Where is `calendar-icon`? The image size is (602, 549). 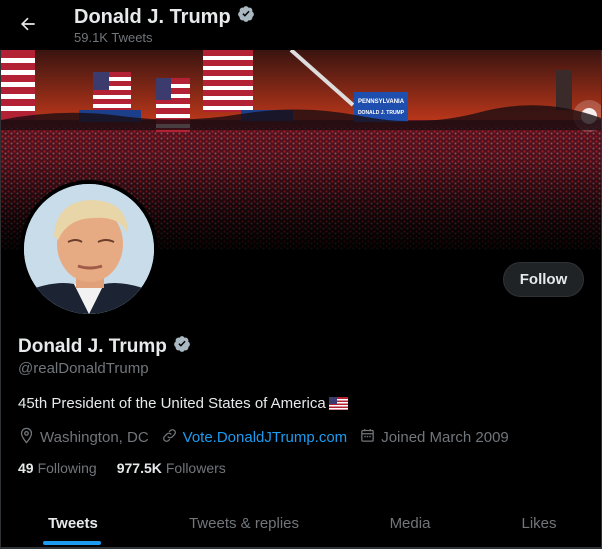
calendar-icon is located at coordinates (367, 437).